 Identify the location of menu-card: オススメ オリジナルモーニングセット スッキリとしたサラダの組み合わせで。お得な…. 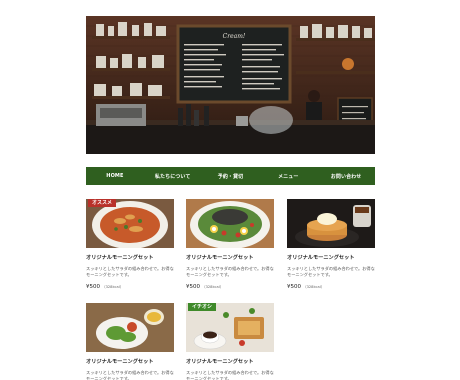
(130, 244).